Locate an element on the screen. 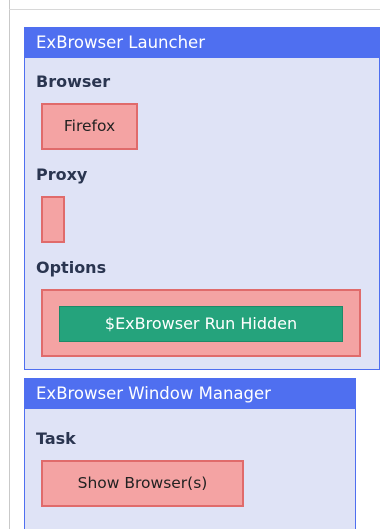 The width and height of the screenshot is (380, 529). task-label: Task is located at coordinates (56, 438).